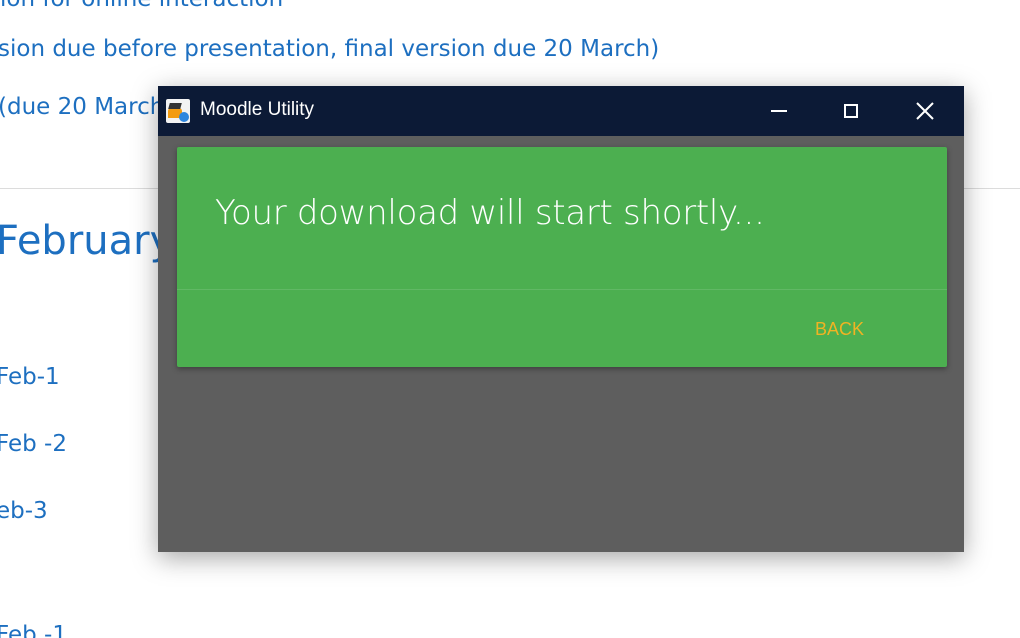 Image resolution: width=1020 pixels, height=638 pixels. What do you see at coordinates (86, 107) in the screenshot?
I see `background-link: (due 20 March)` at bounding box center [86, 107].